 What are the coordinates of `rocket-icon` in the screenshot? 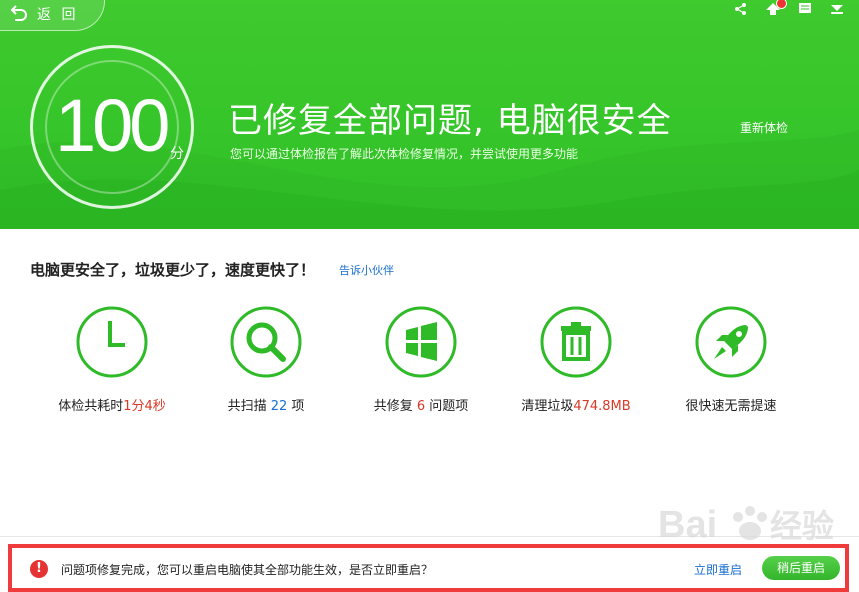 It's located at (731, 342).